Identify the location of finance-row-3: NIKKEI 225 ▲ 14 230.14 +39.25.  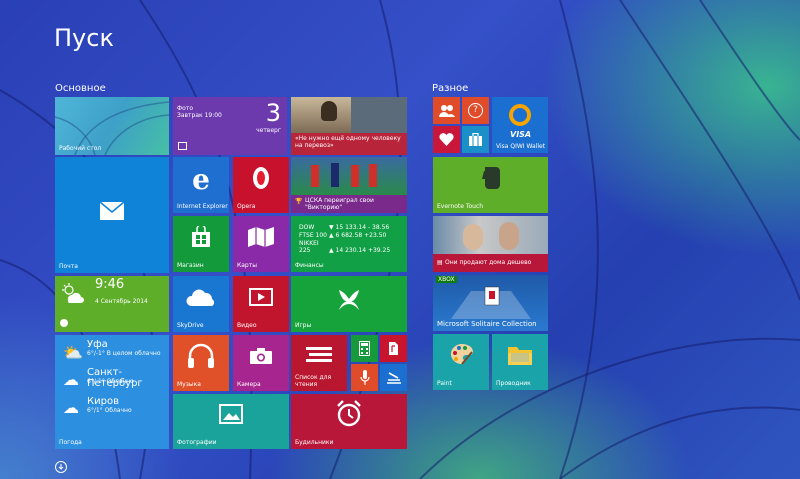
(345, 247).